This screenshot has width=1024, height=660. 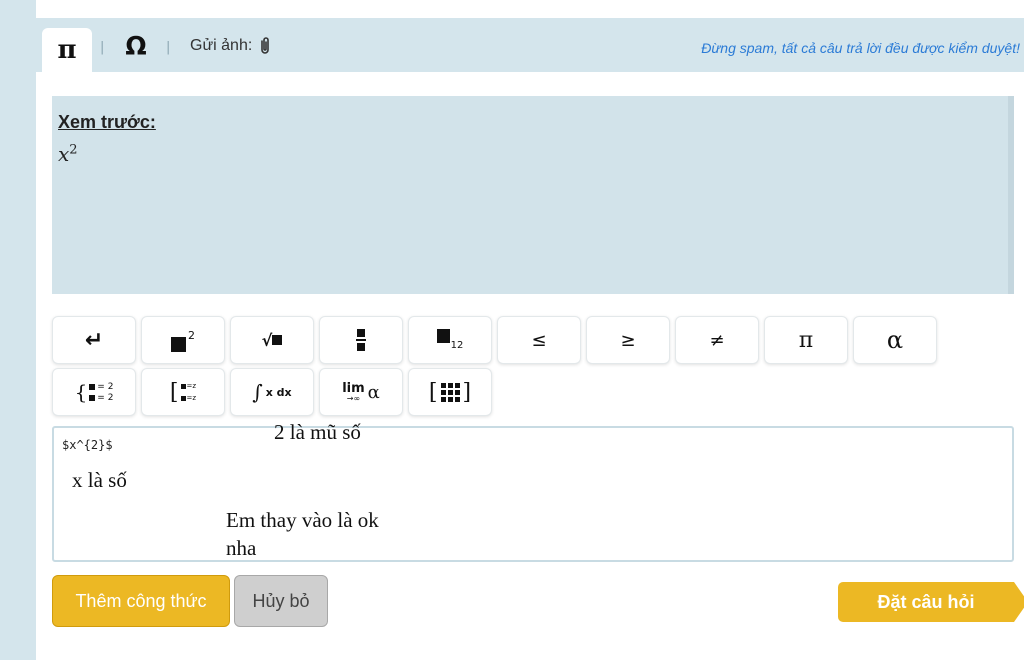 I want to click on sqrt-icon: √, so click(x=272, y=340).